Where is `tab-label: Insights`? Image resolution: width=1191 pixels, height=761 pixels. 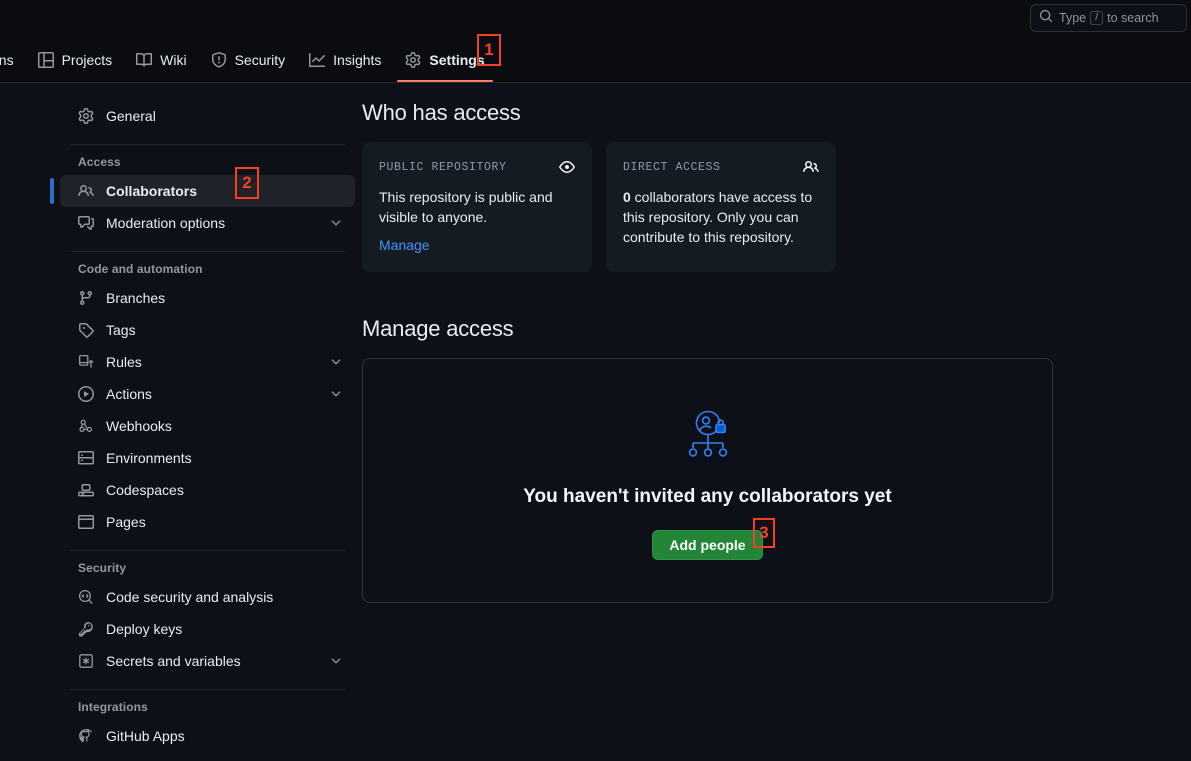 tab-label: Insights is located at coordinates (357, 60).